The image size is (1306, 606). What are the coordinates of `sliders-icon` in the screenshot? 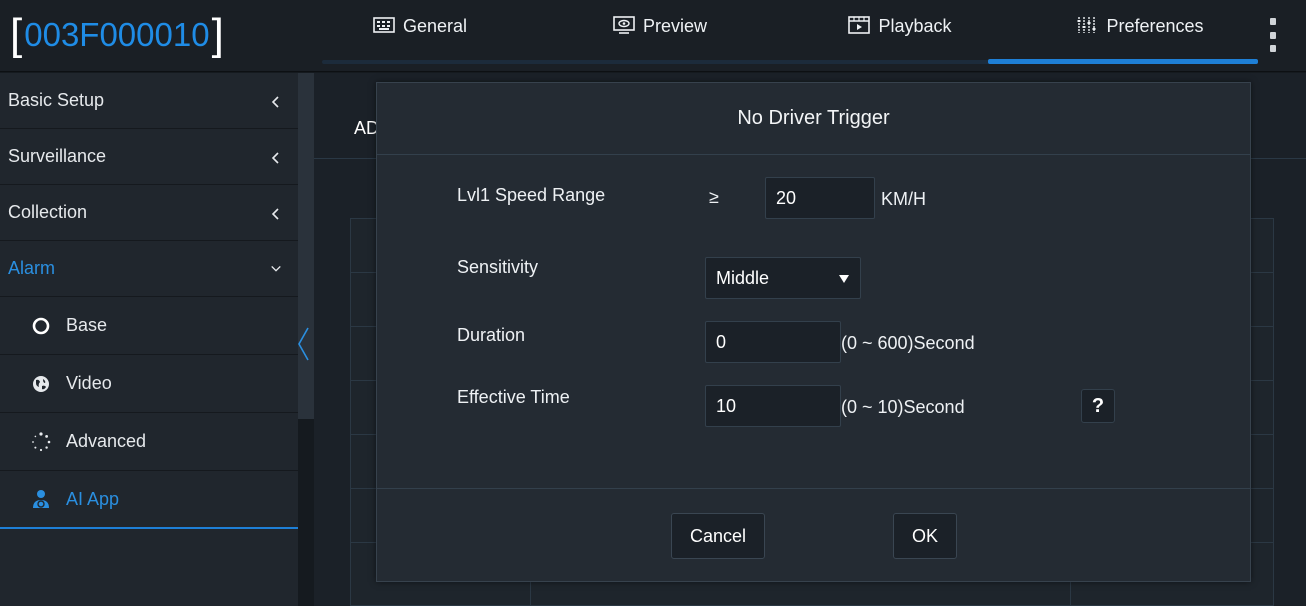 It's located at (1087, 25).